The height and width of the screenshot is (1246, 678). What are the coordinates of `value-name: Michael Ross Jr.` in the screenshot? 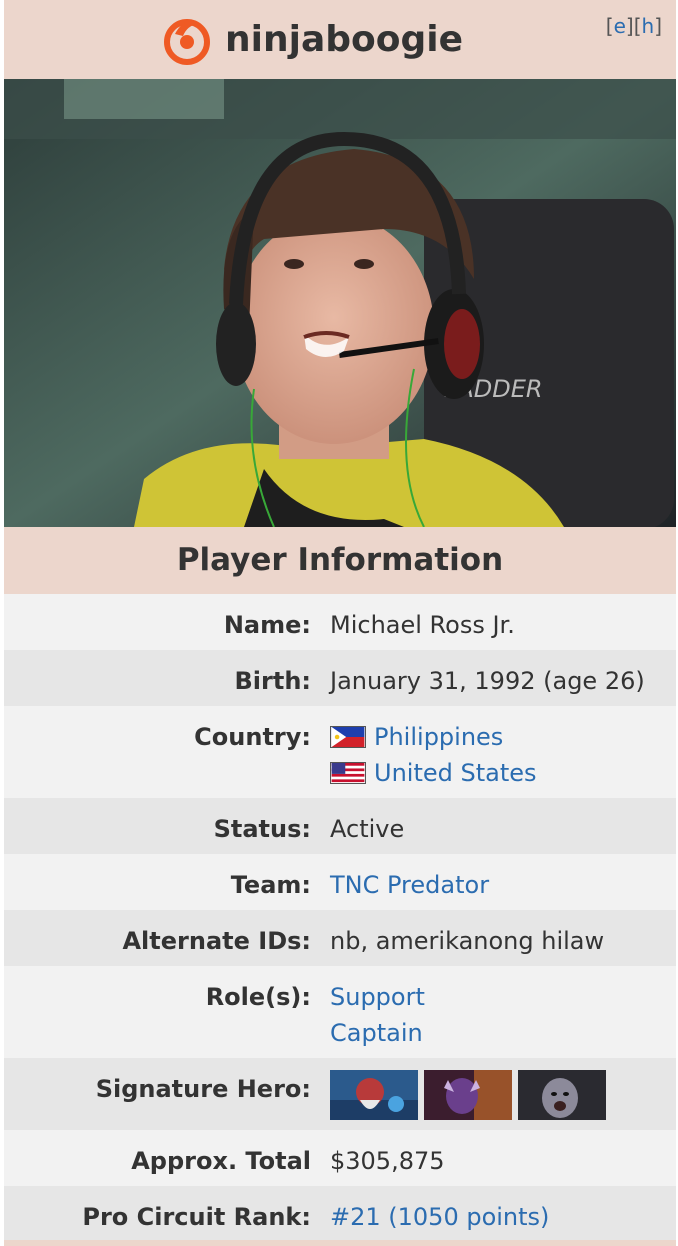 It's located at (422, 625).